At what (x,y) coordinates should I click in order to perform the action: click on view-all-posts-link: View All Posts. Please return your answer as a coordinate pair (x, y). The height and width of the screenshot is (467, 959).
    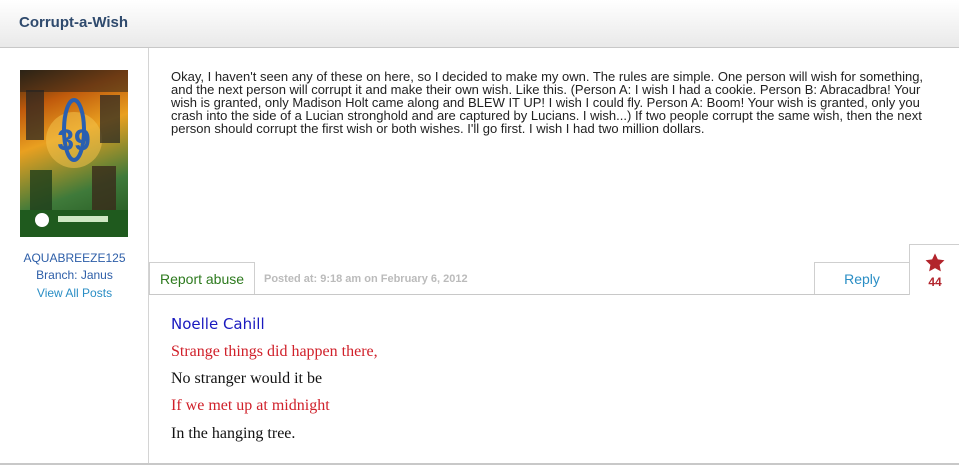
    Looking at the image, I should click on (74, 293).